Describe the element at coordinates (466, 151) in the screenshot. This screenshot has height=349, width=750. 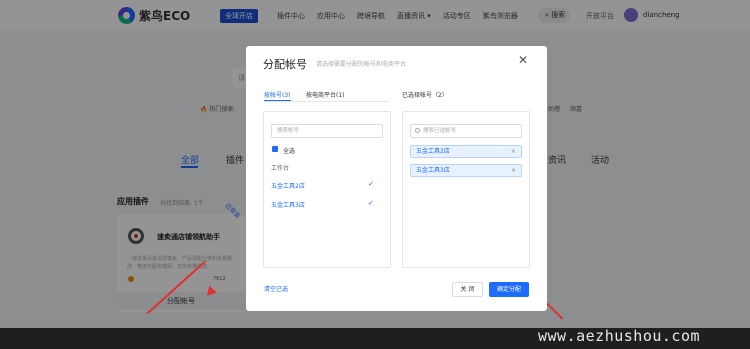
I see `selected-account-chip: 五金工具2店 ×` at that location.